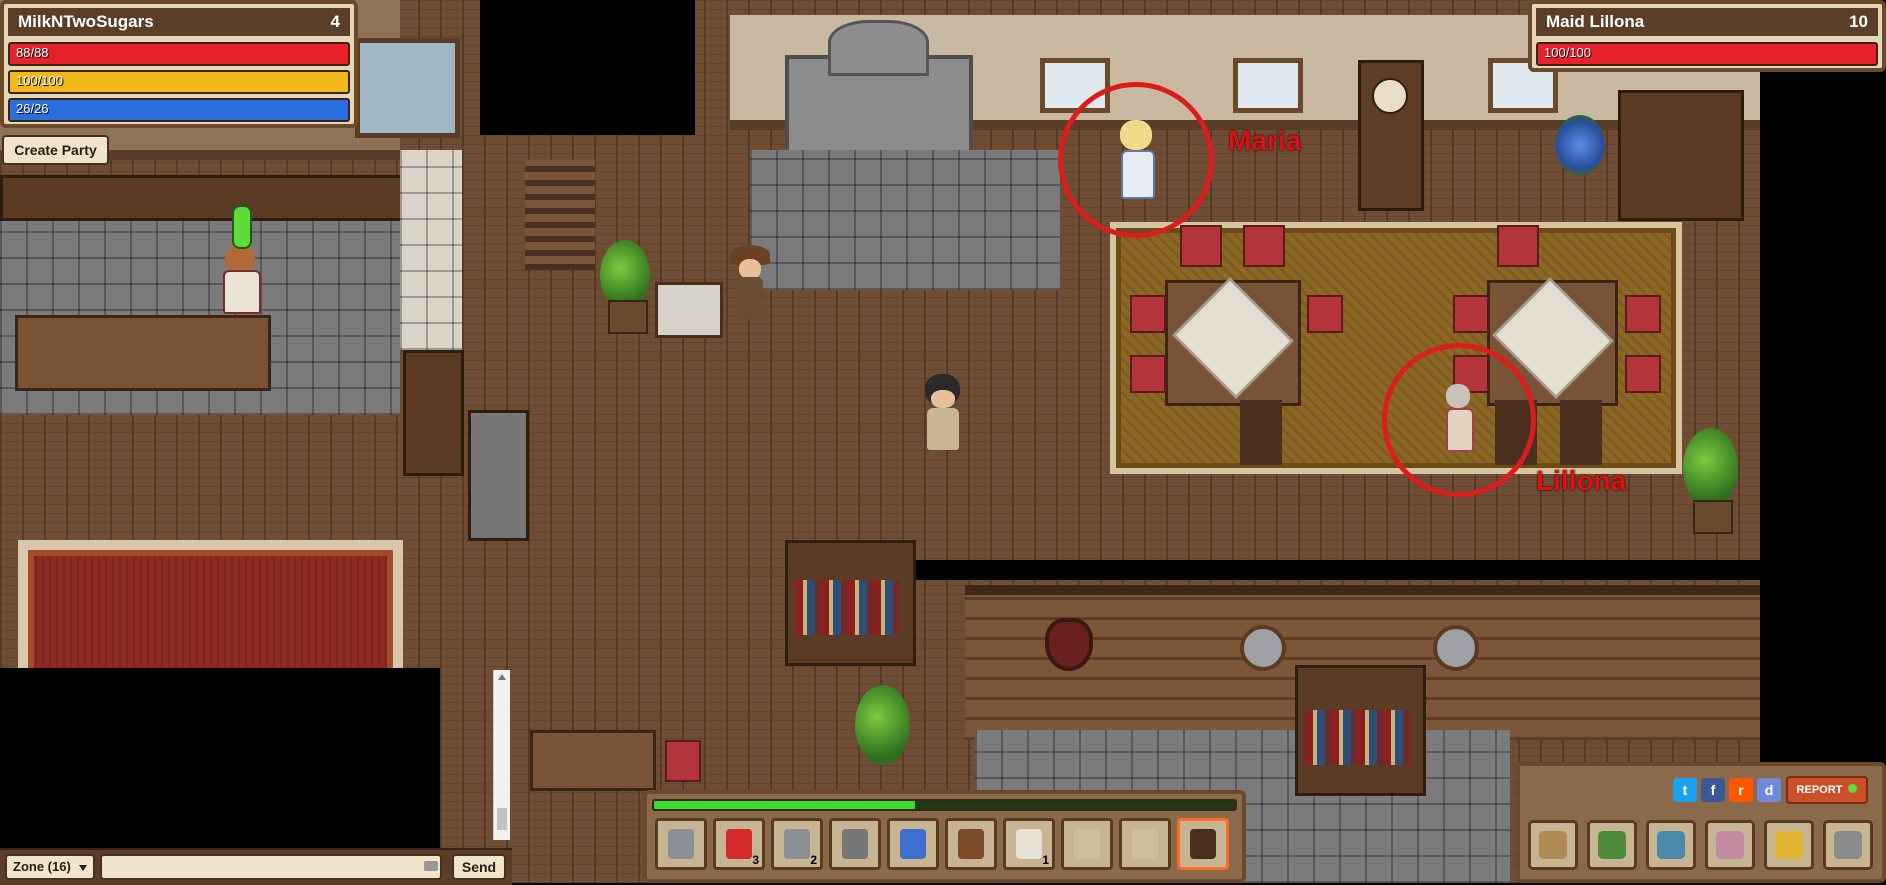  Describe the element at coordinates (813, 860) in the screenshot. I see `slot-count: 2` at that location.